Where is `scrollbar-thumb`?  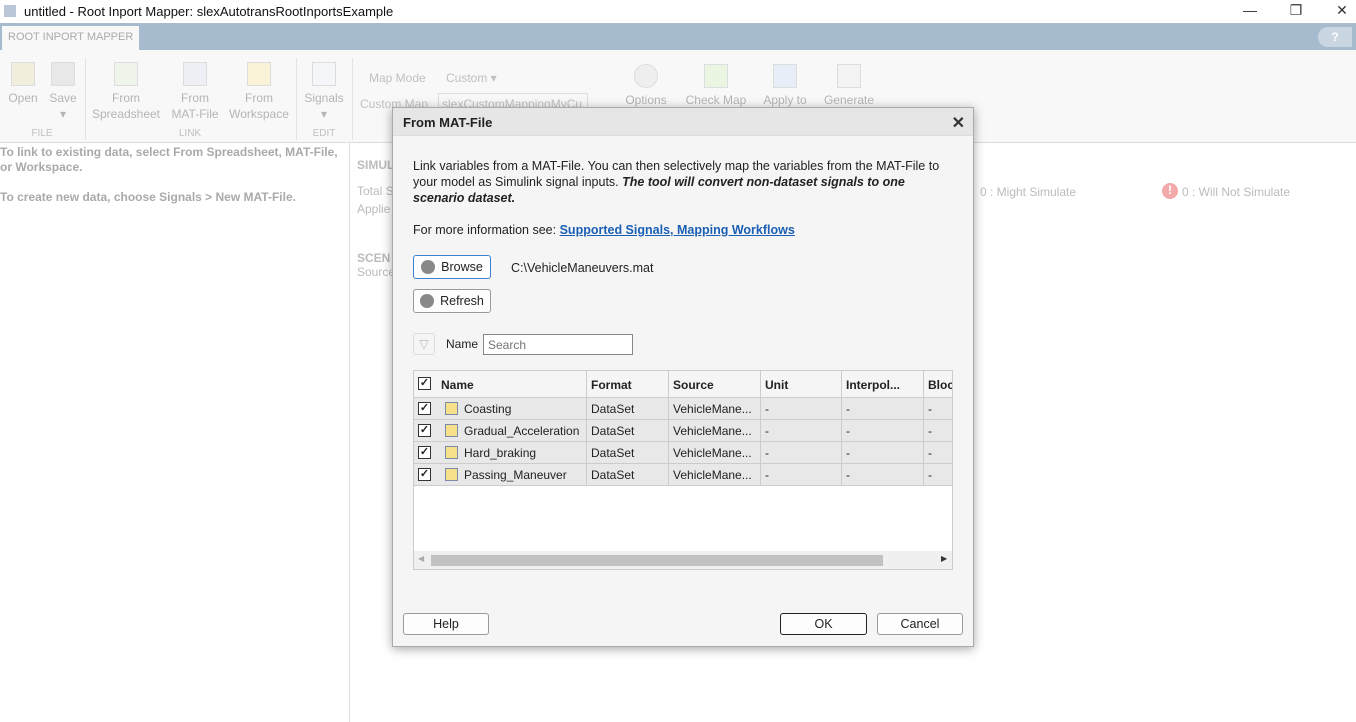
scrollbar-thumb is located at coordinates (657, 560).